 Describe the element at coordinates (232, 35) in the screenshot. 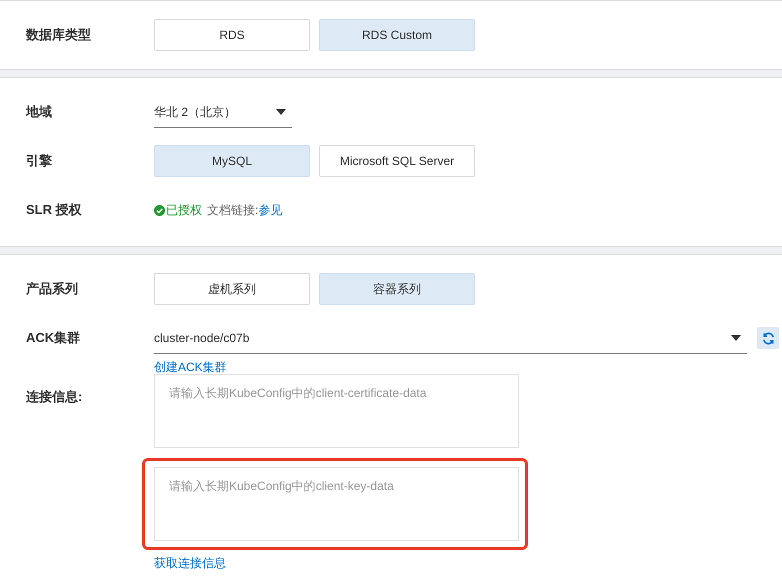

I see `option-button: RDS` at that location.